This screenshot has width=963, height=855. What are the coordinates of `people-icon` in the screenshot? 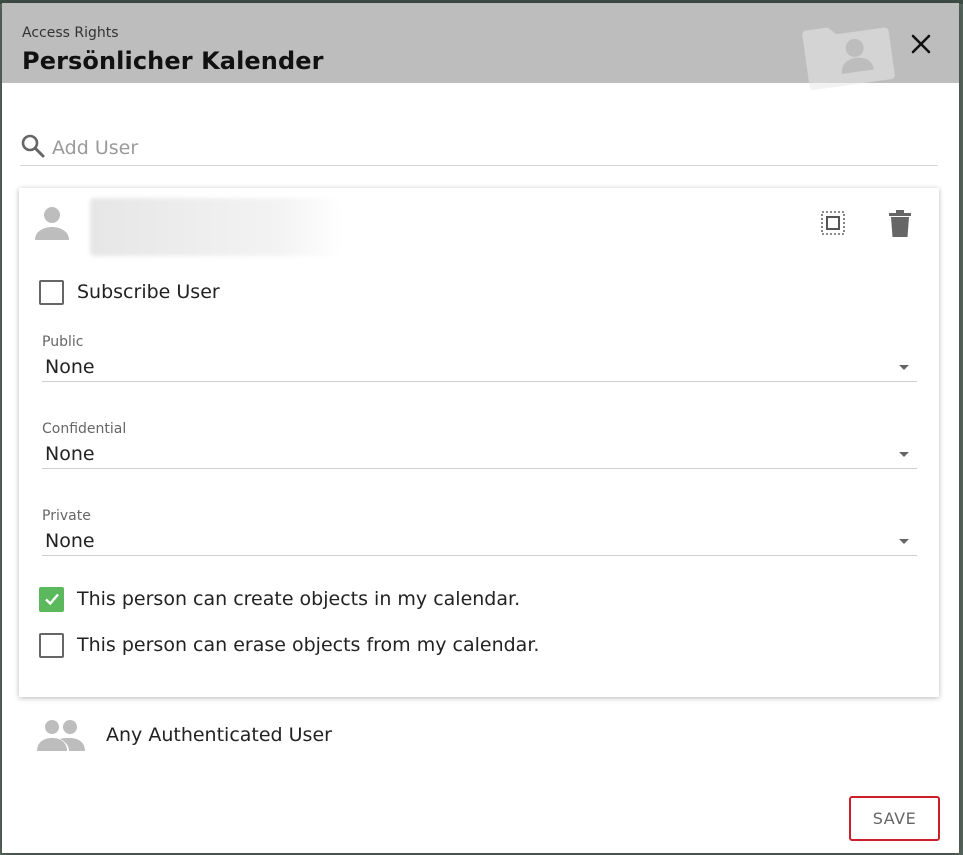 It's located at (61, 735).